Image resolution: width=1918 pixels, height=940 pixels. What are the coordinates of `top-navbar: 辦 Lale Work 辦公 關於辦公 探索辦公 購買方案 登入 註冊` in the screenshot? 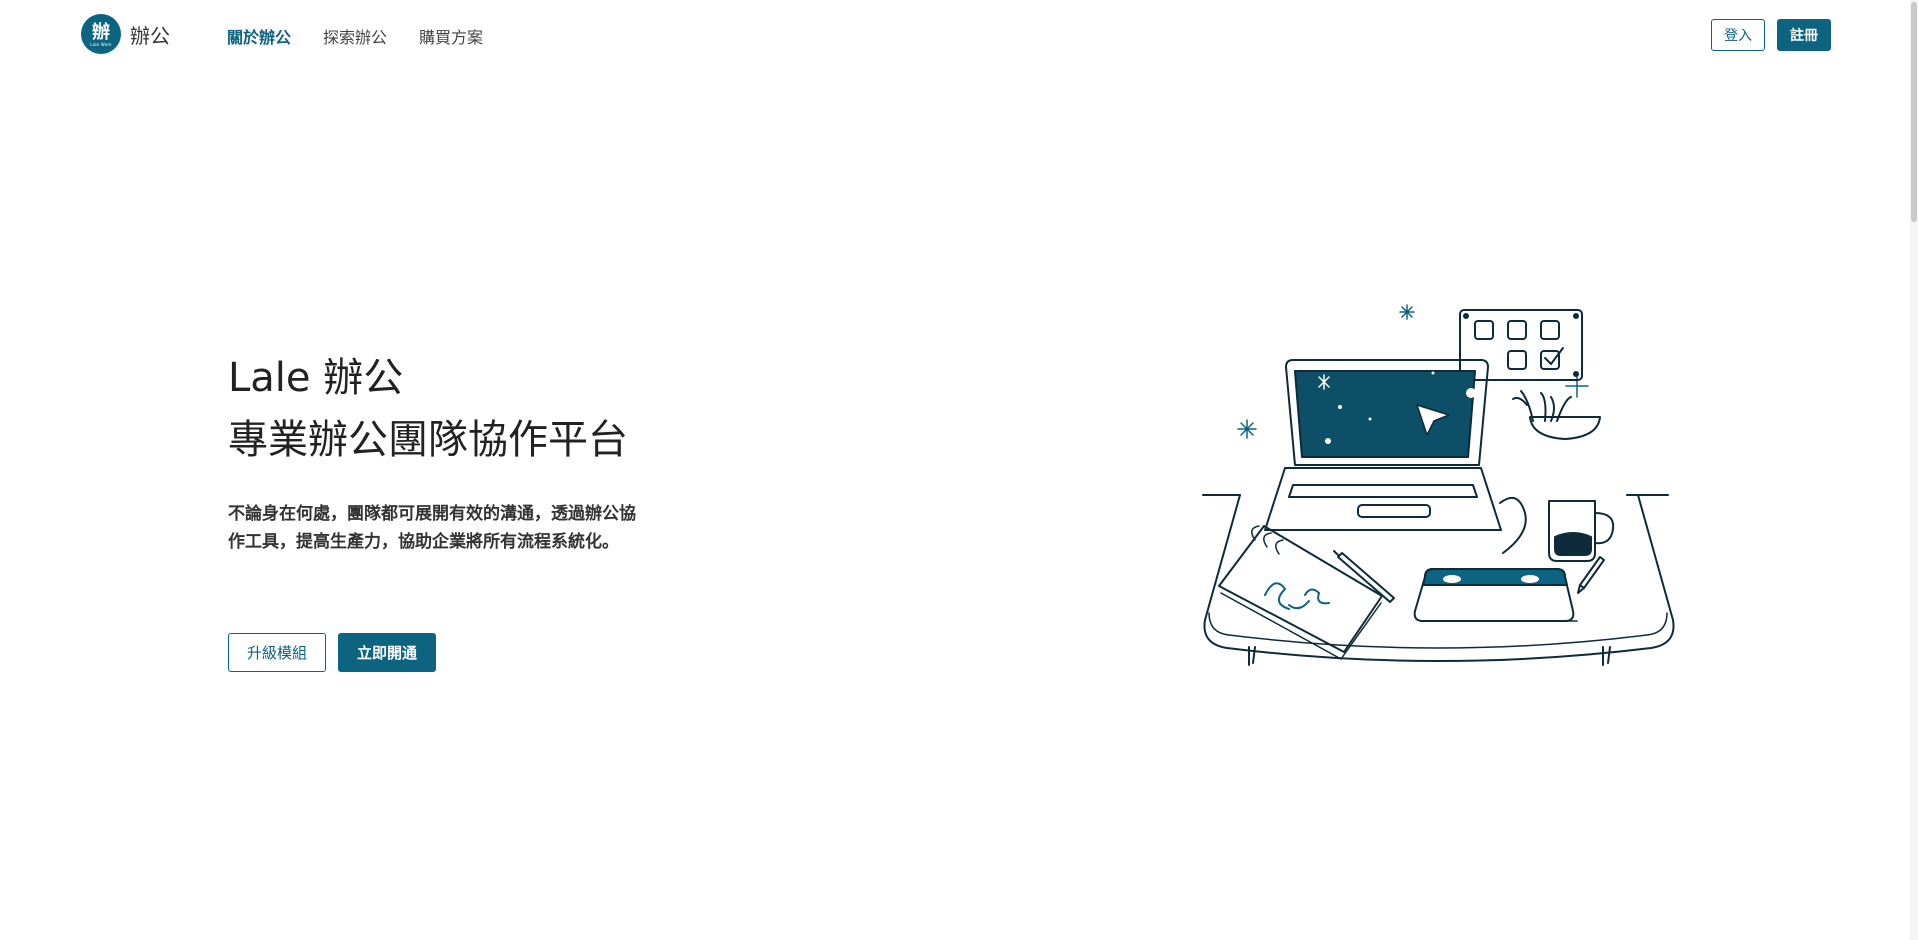 It's located at (959, 35).